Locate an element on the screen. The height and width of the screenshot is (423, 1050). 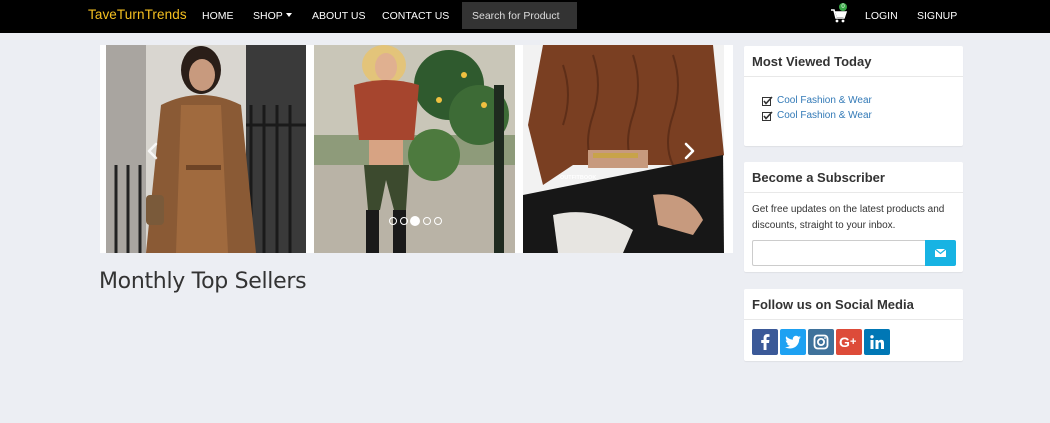
signup-link: SIGNUP is located at coordinates (937, 16).